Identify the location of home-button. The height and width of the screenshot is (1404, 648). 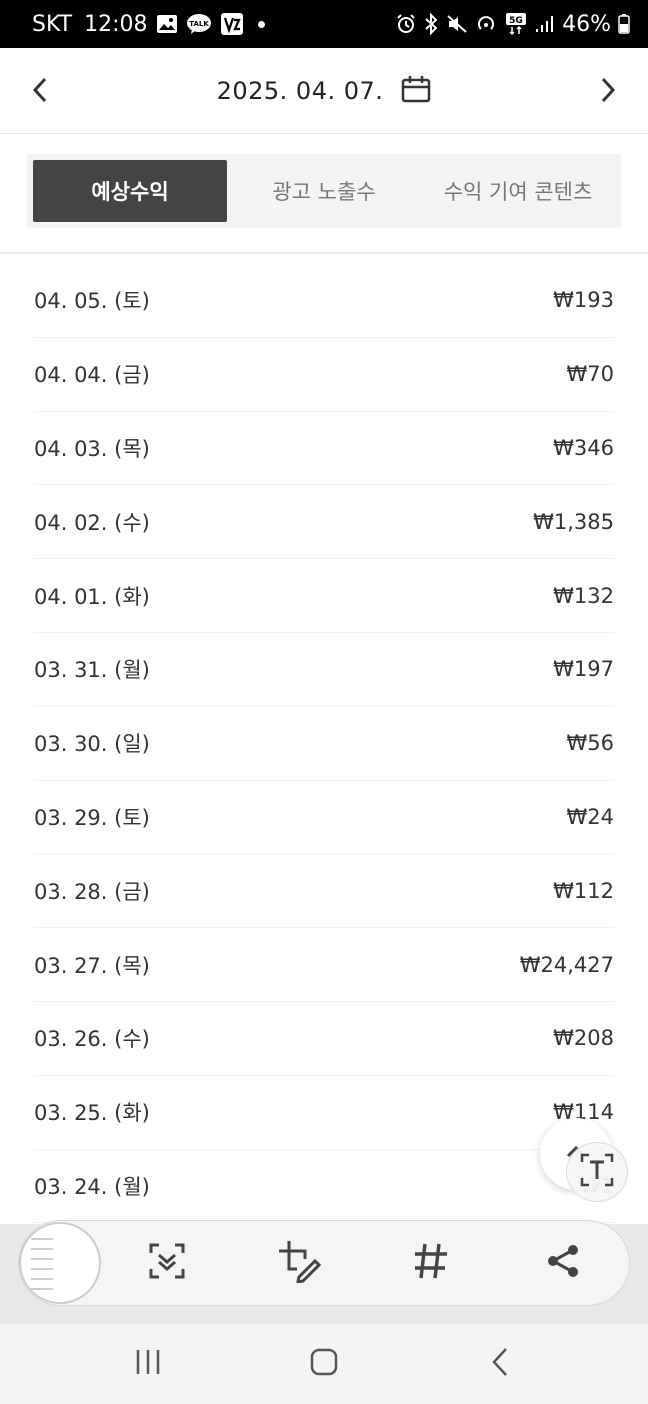
(324, 1364).